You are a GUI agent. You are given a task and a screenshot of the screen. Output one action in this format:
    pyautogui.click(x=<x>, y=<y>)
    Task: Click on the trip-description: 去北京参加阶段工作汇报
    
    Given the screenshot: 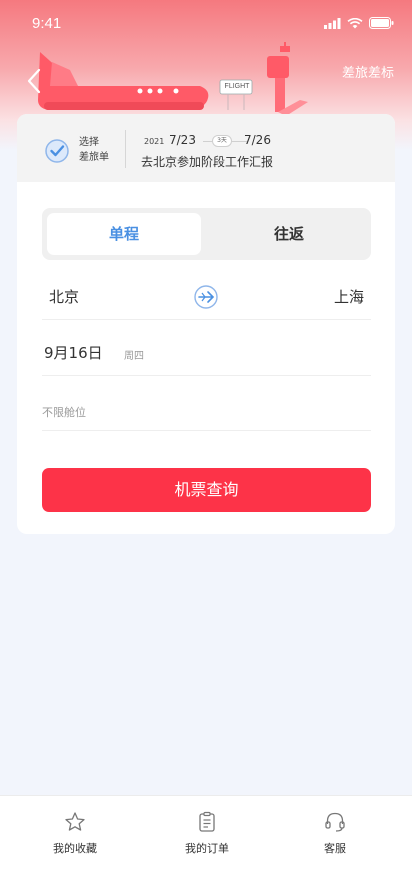 What is the action you would take?
    pyautogui.click(x=207, y=162)
    